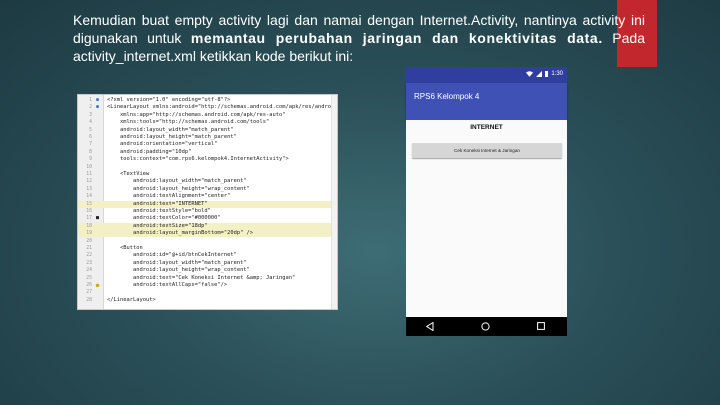 The height and width of the screenshot is (405, 720). What do you see at coordinates (128, 174) in the screenshot?
I see `code-text: <TextView` at bounding box center [128, 174].